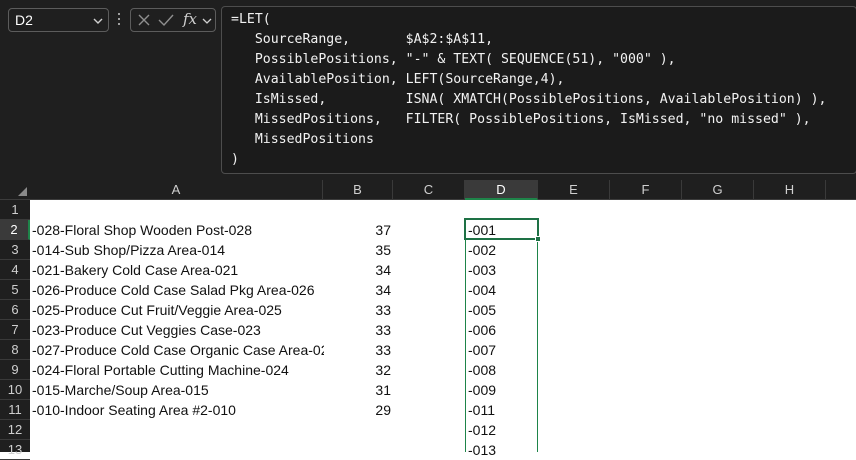 The width and height of the screenshot is (856, 460). I want to click on row-header-13: 13, so click(15, 450).